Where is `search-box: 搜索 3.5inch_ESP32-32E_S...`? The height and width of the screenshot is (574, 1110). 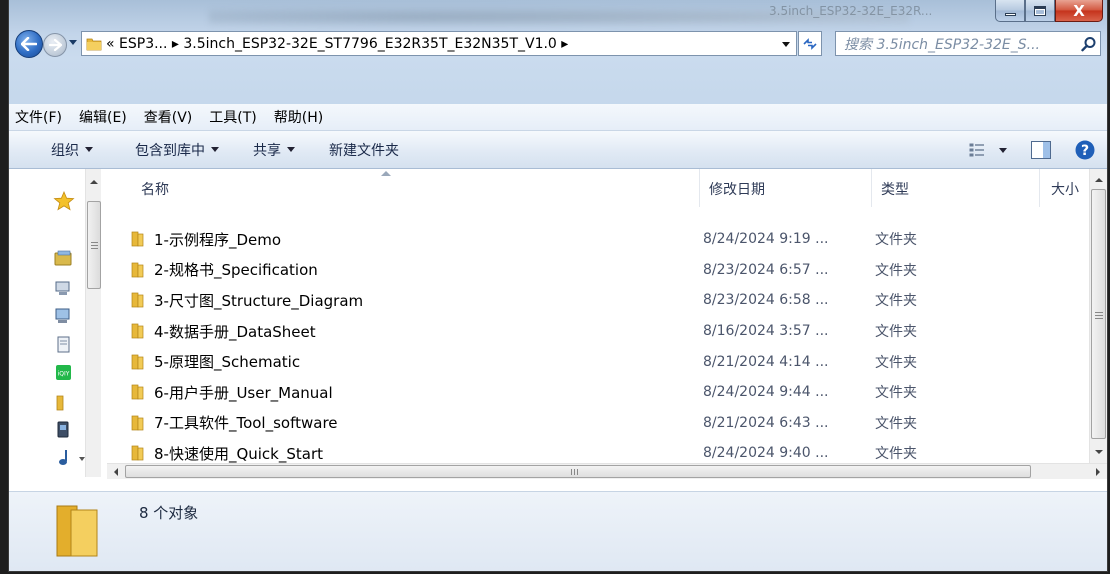
search-box: 搜索 3.5inch_ESP32-32E_S... is located at coordinates (968, 43).